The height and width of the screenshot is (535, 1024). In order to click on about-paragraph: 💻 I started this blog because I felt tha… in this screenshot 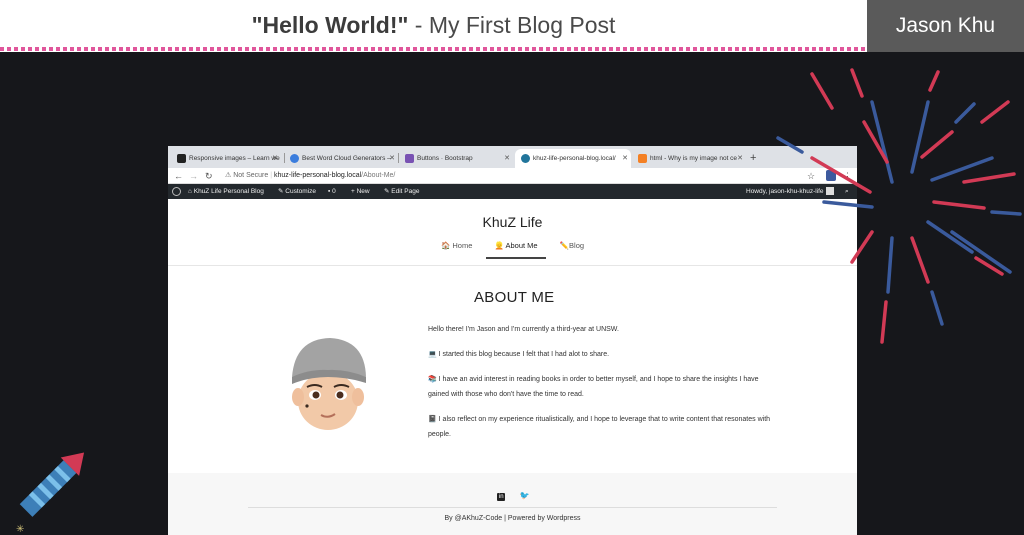, I will do `click(519, 354)`.